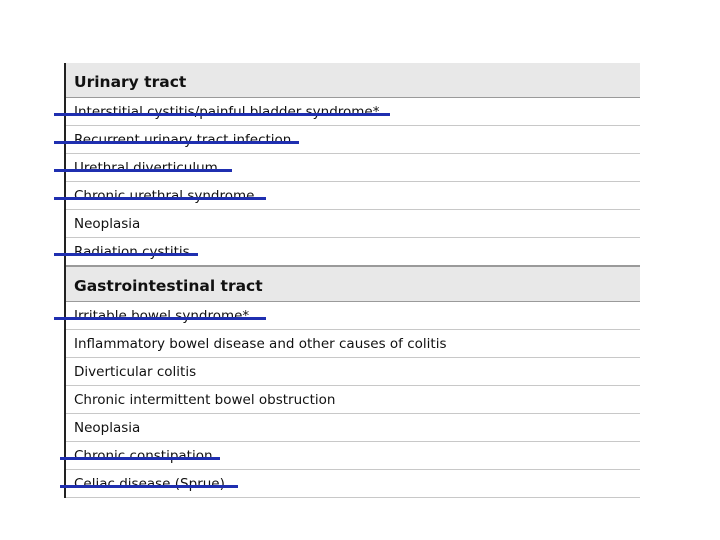  Describe the element at coordinates (347, 316) in the screenshot. I see `table-row: Irritable bowel syndrome*` at that location.